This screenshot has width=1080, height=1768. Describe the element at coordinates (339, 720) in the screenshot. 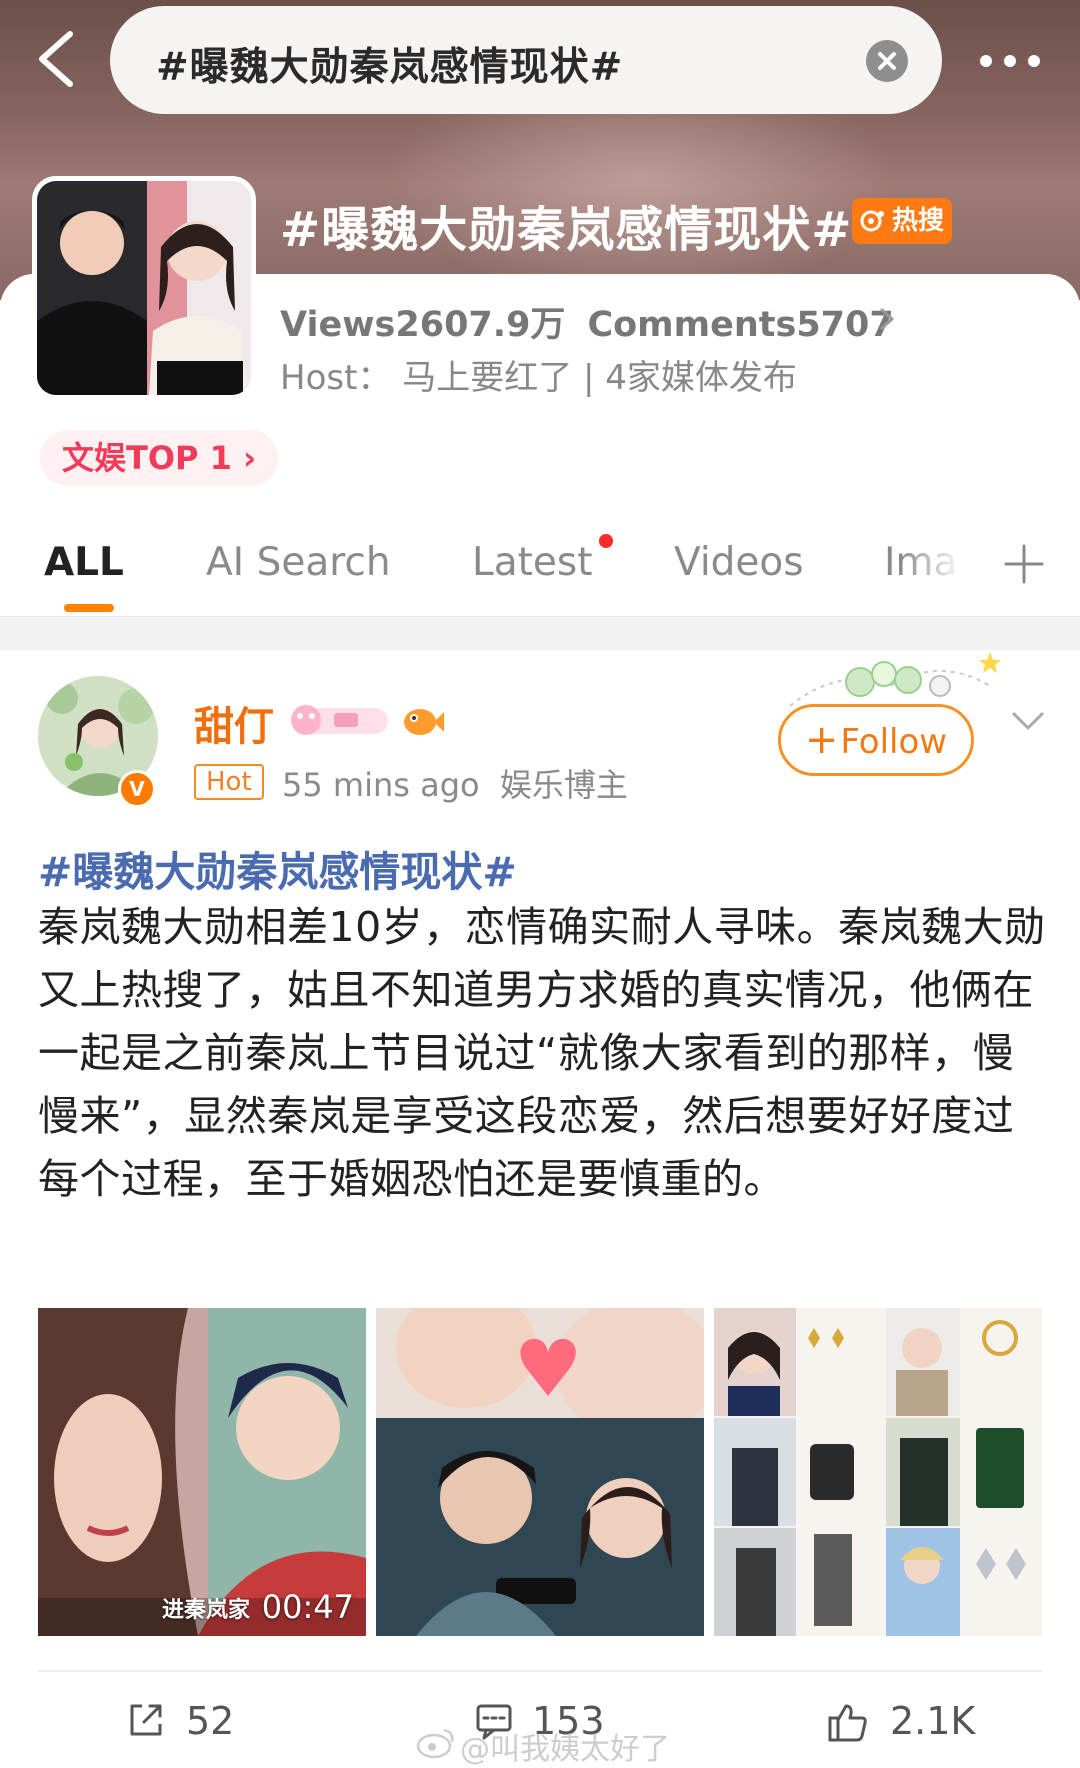

I see `fan-level-badge-icon` at that location.